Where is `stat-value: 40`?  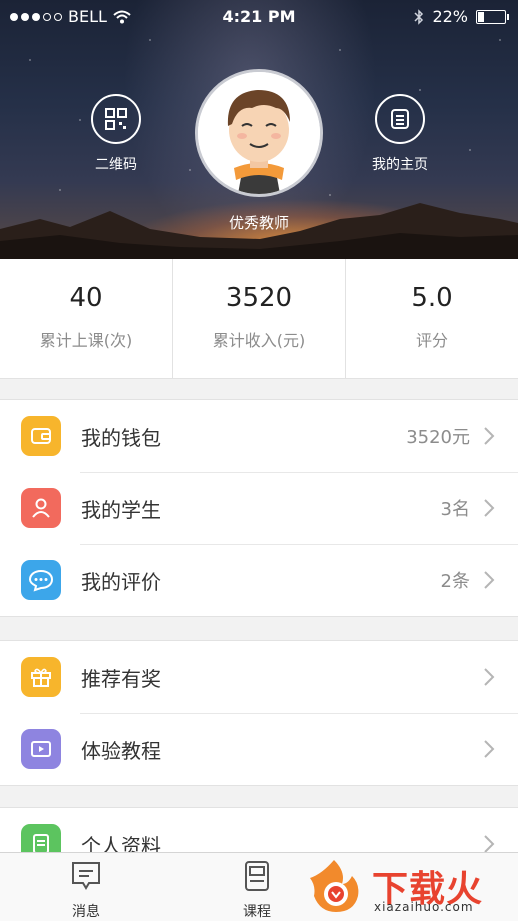 stat-value: 40 is located at coordinates (86, 298).